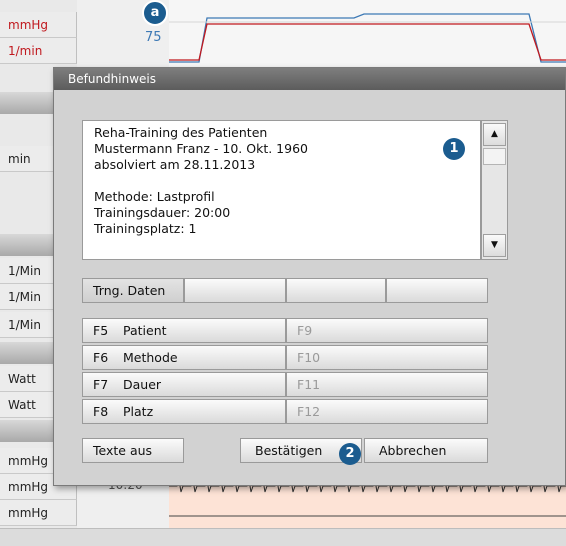 This screenshot has height=546, width=566. Describe the element at coordinates (133, 450) in the screenshot. I see `texts-off-button: Texte aus` at that location.